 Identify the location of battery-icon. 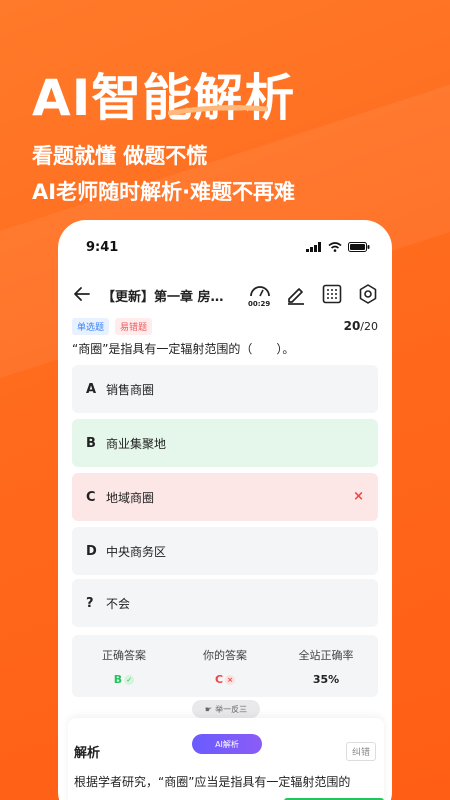
(359, 247).